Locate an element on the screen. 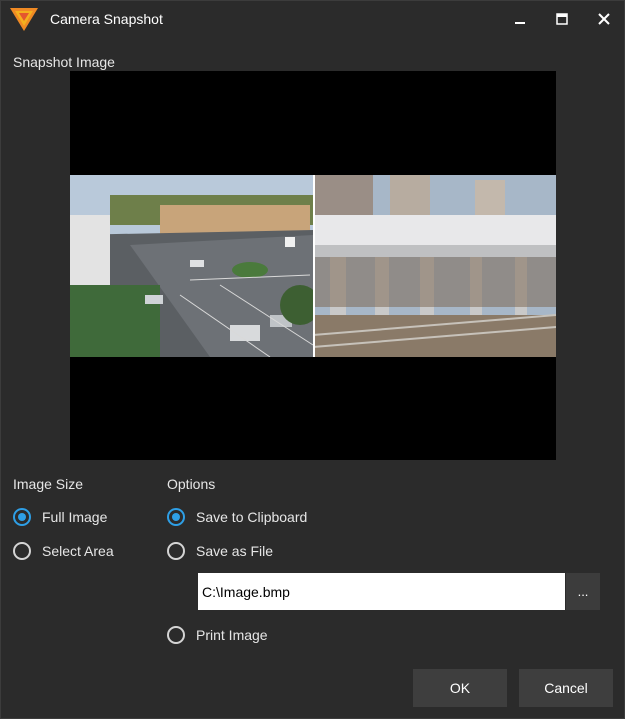  save-as-file-radio: Save as File is located at coordinates (220, 551).